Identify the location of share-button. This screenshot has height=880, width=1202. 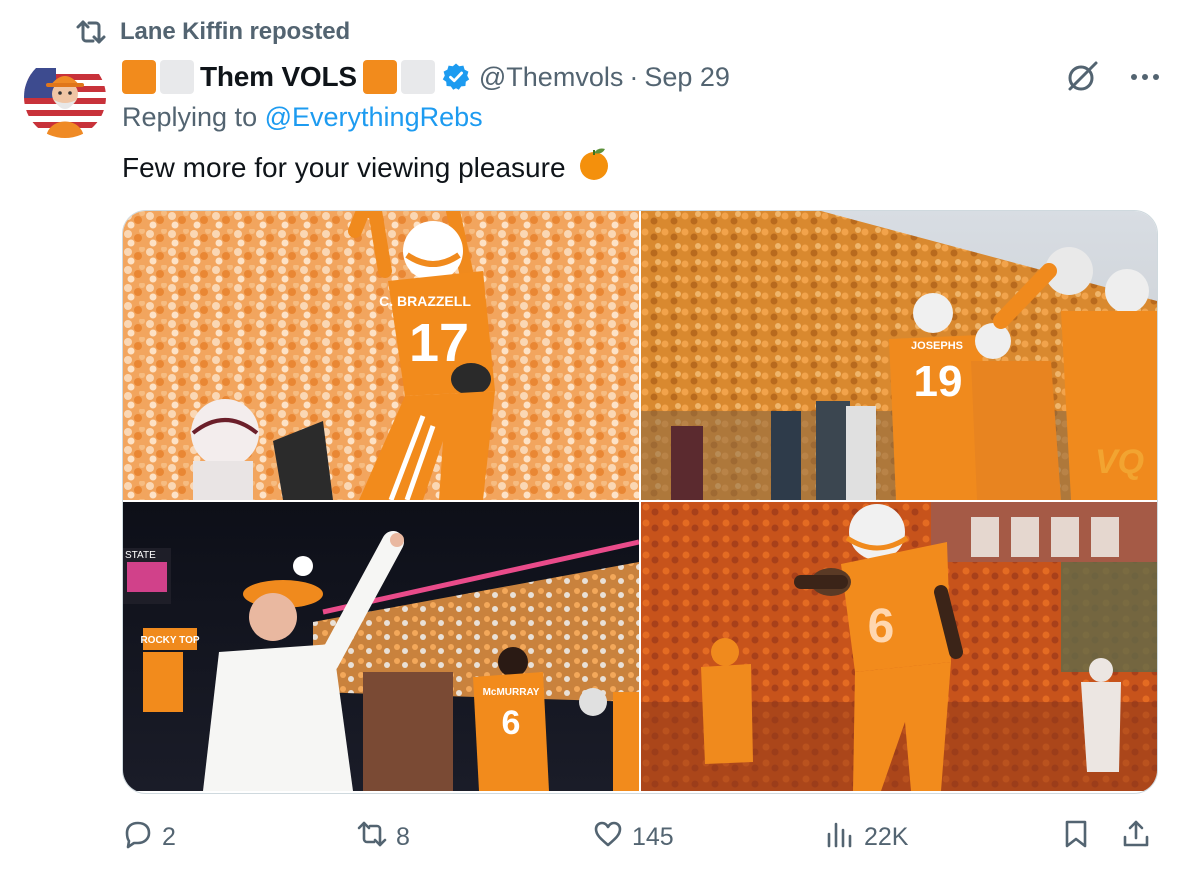
(1136, 837).